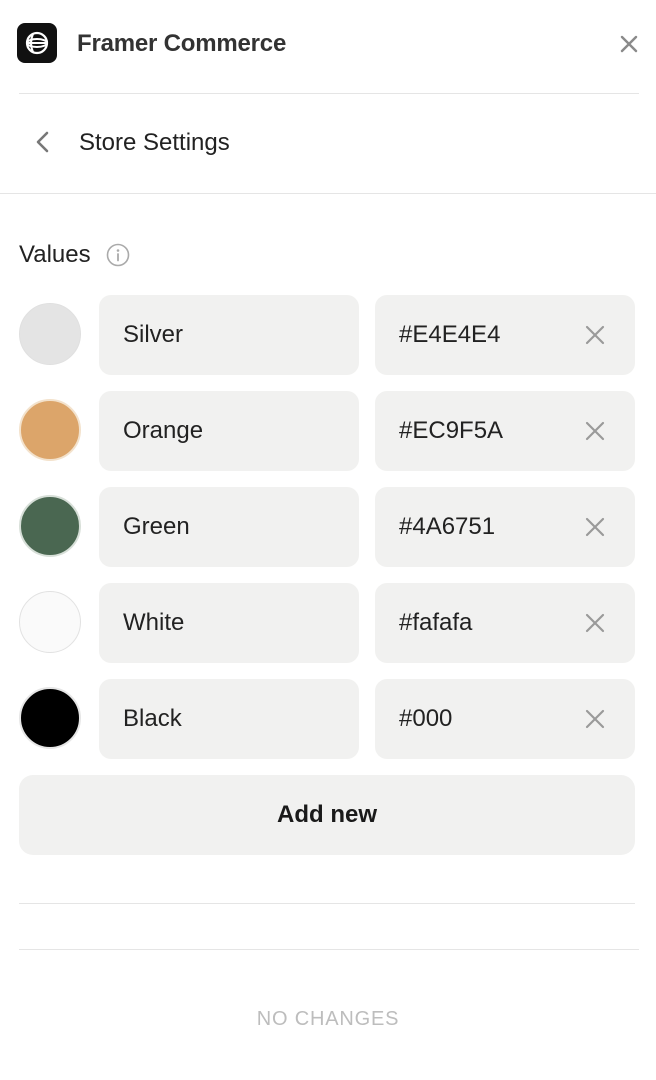 The width and height of the screenshot is (656, 1080). I want to click on value-row: White #fafafa, so click(328, 623).